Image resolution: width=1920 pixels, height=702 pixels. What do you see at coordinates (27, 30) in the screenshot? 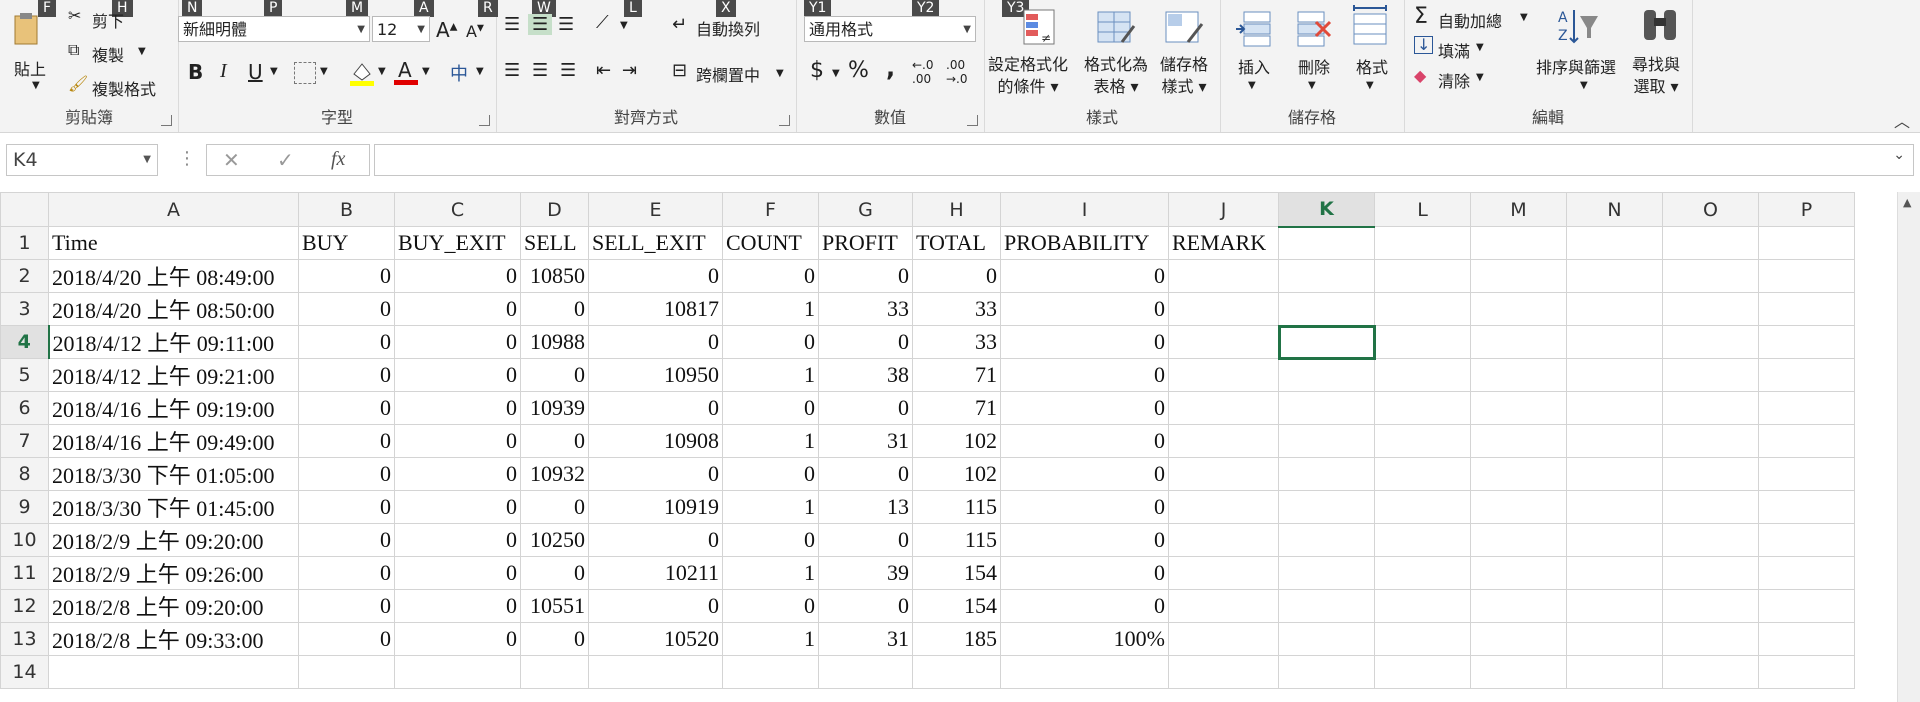
I see `paste-icon` at bounding box center [27, 30].